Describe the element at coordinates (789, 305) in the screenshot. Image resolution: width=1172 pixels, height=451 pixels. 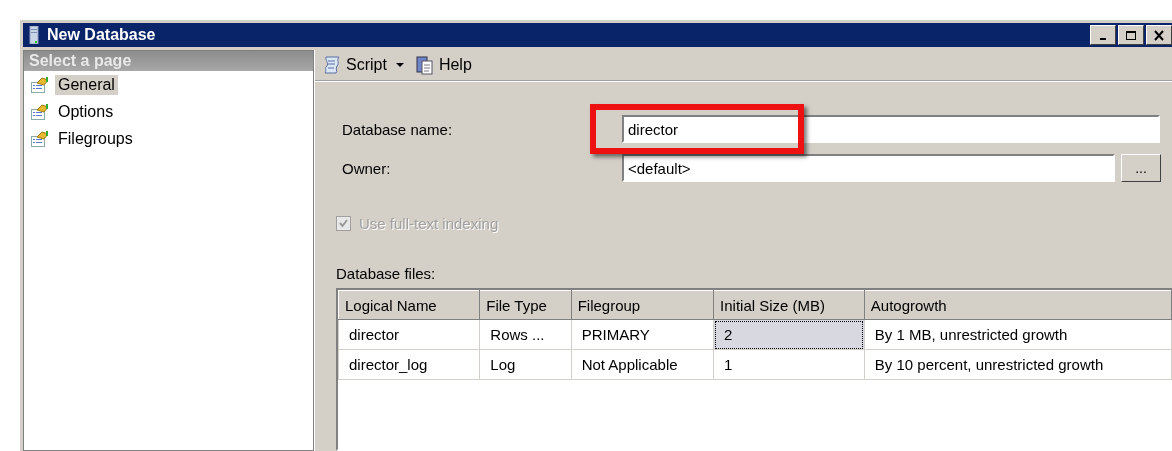
I see `column-header: Initial Size (MB)` at that location.